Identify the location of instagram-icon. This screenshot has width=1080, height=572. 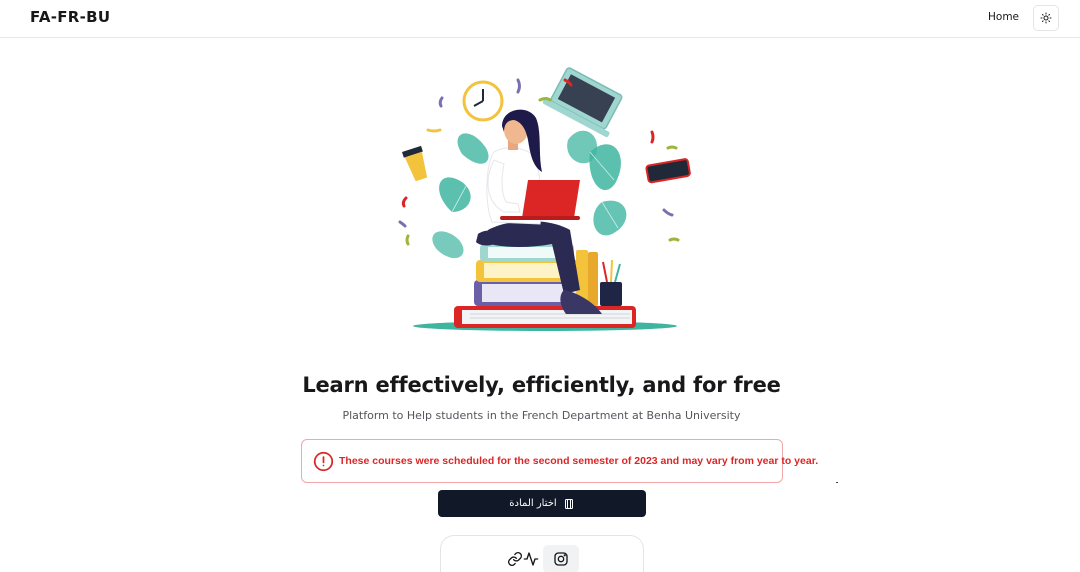
(561, 559).